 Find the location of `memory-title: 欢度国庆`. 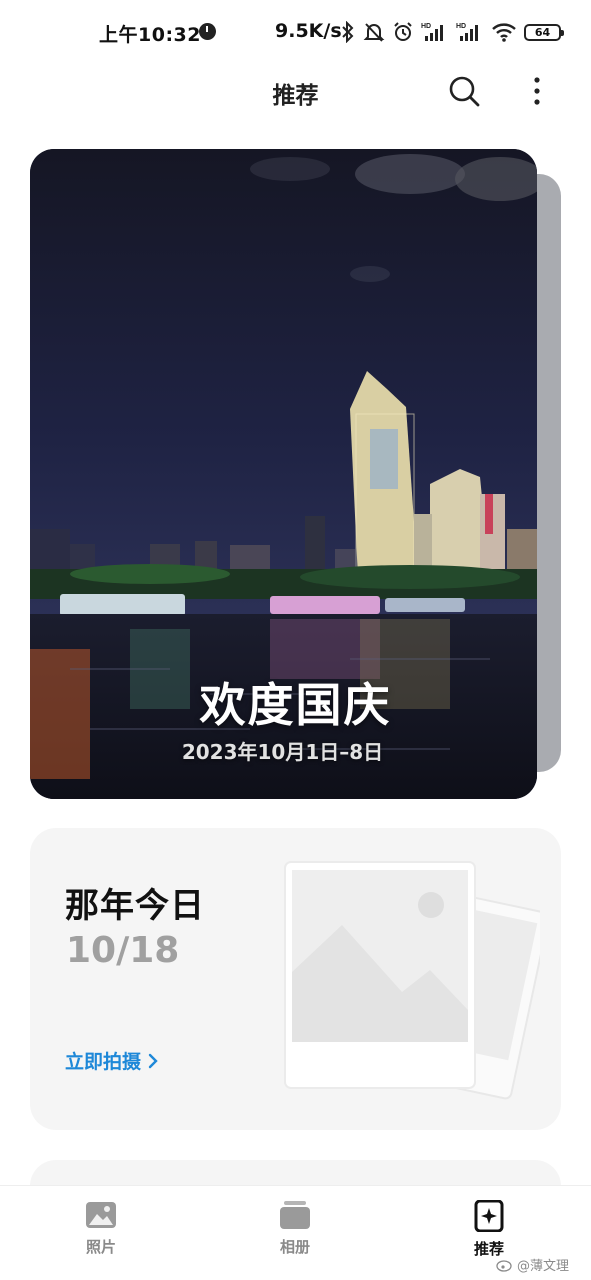

memory-title: 欢度国庆 is located at coordinates (295, 705).